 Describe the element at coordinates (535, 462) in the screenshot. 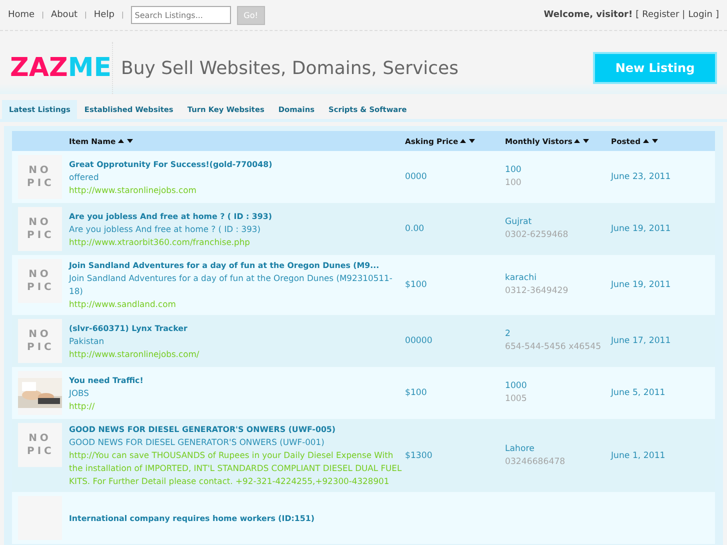

I see `contact: 03246686478` at that location.